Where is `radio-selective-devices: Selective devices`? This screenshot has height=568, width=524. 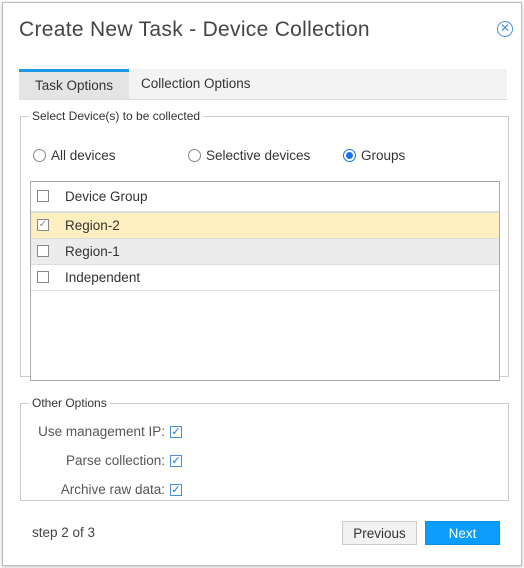
radio-selective-devices: Selective devices is located at coordinates (249, 155).